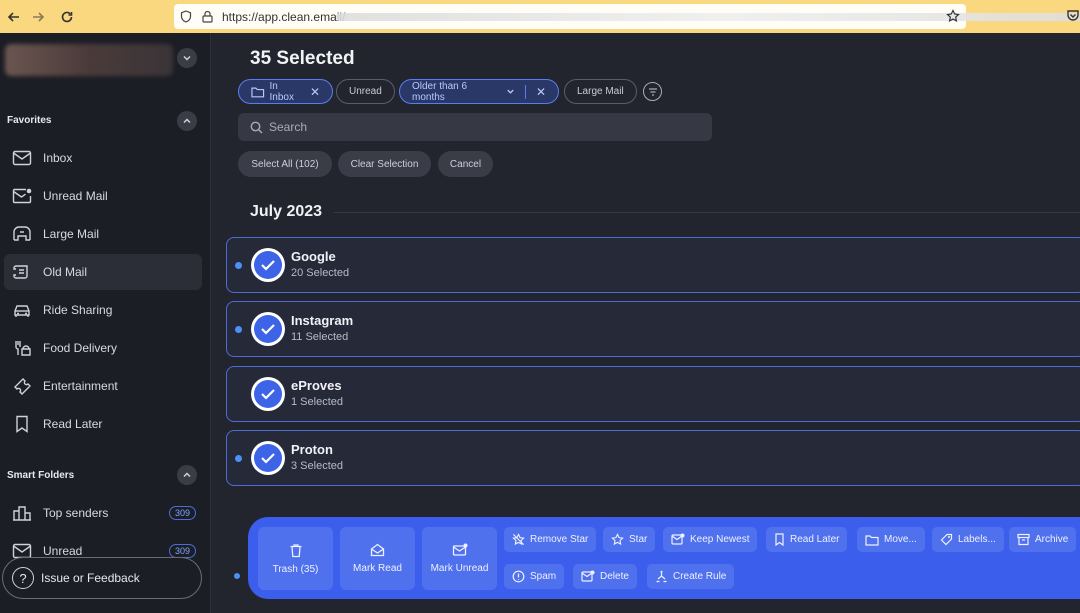 The width and height of the screenshot is (1080, 613). I want to click on ticket-icon, so click(22, 386).